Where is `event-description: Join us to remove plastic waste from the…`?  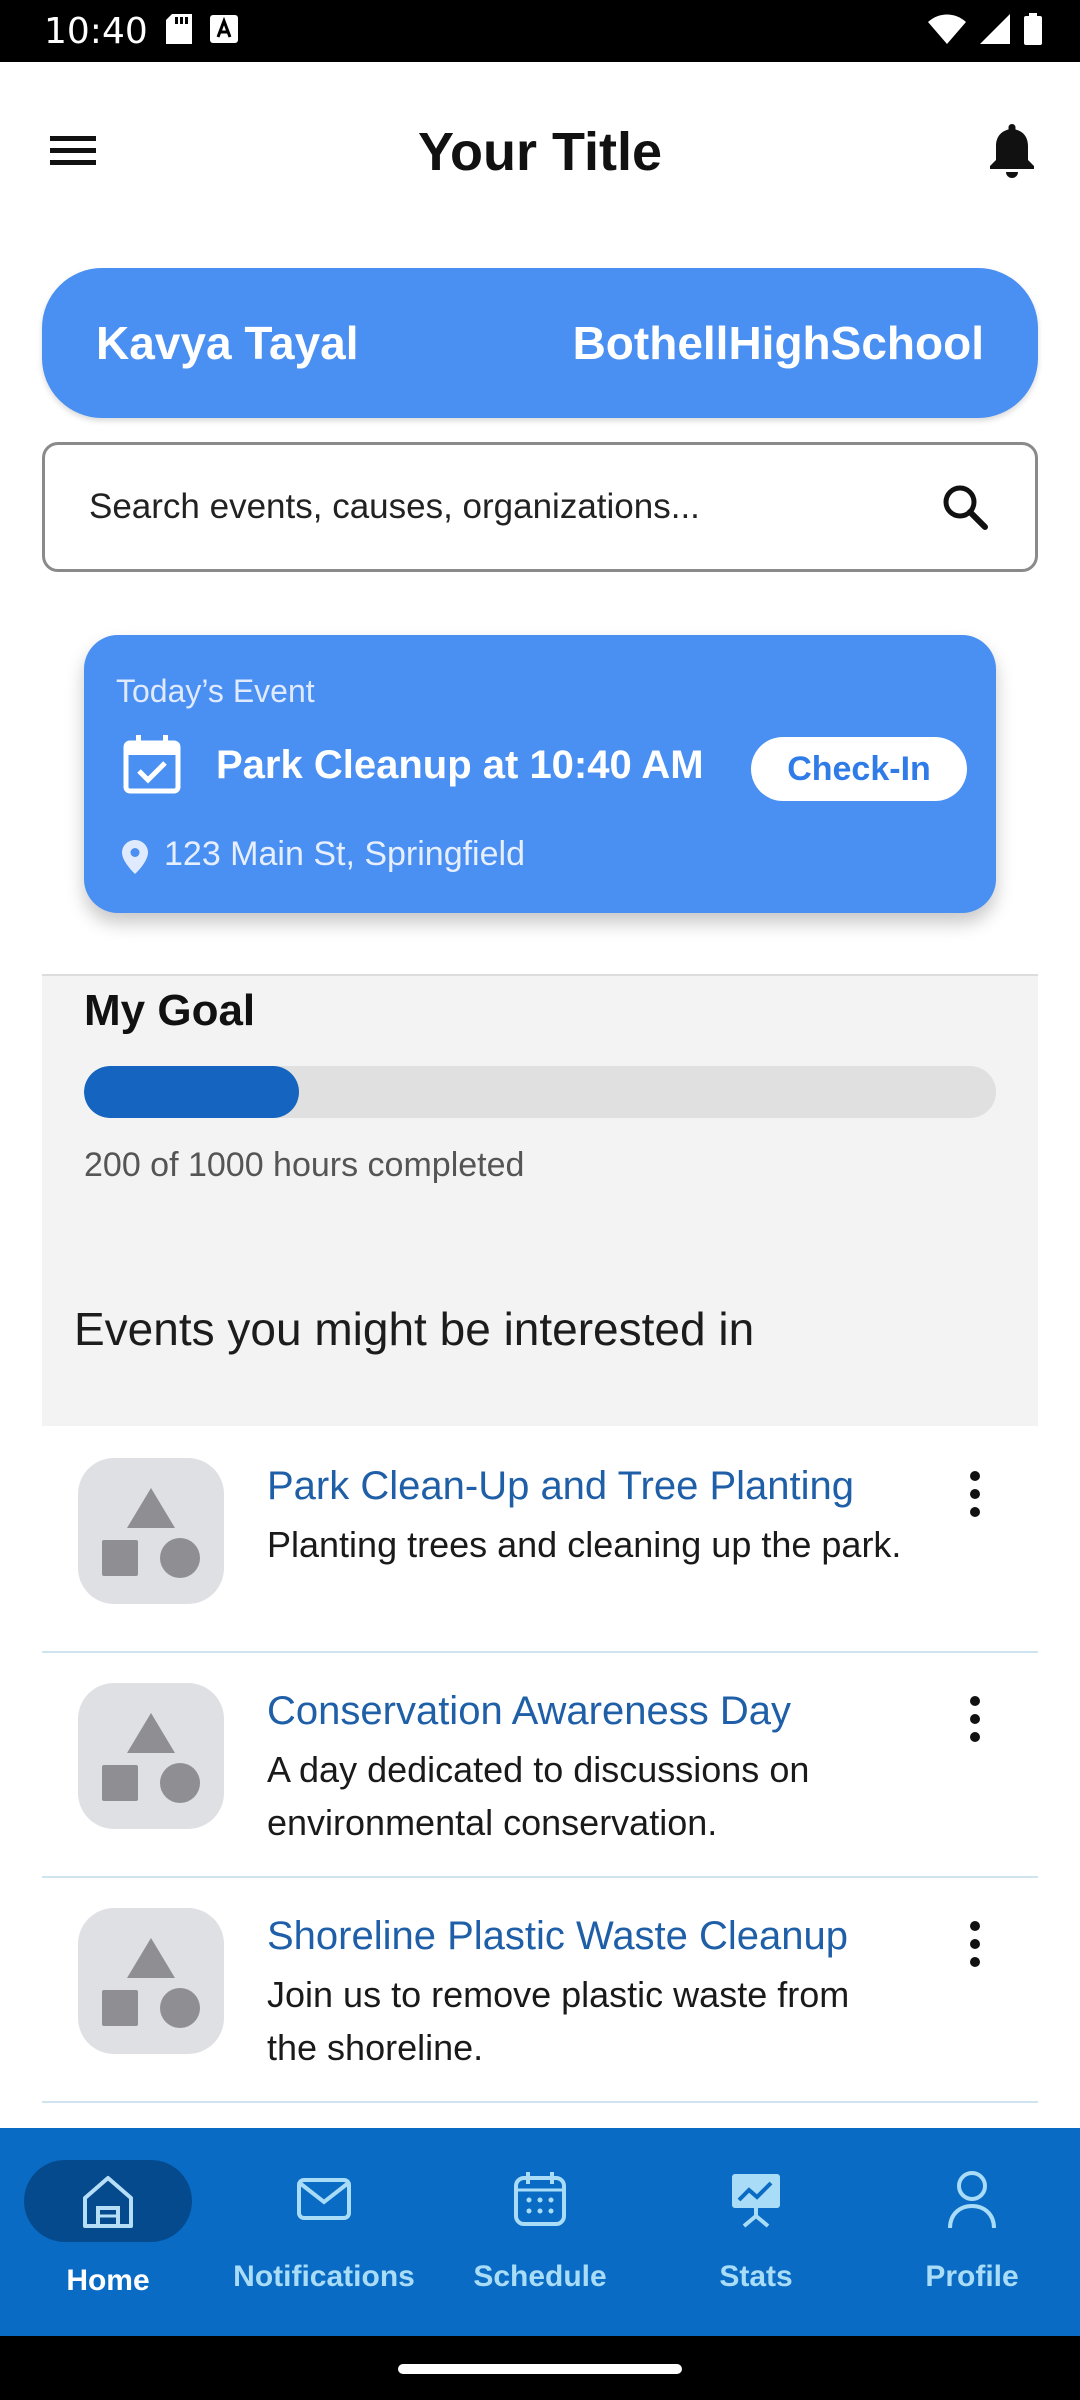
event-description: Join us to remove plastic waste from the… is located at coordinates (558, 2021).